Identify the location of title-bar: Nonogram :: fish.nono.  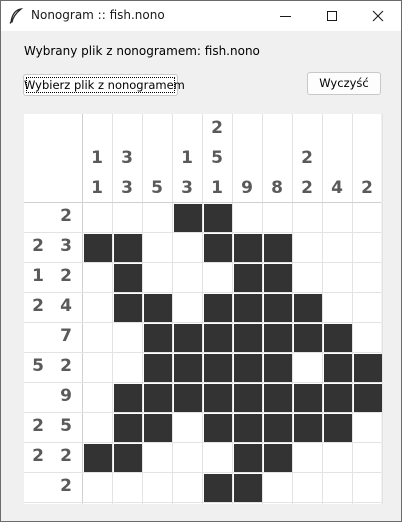
(201, 16).